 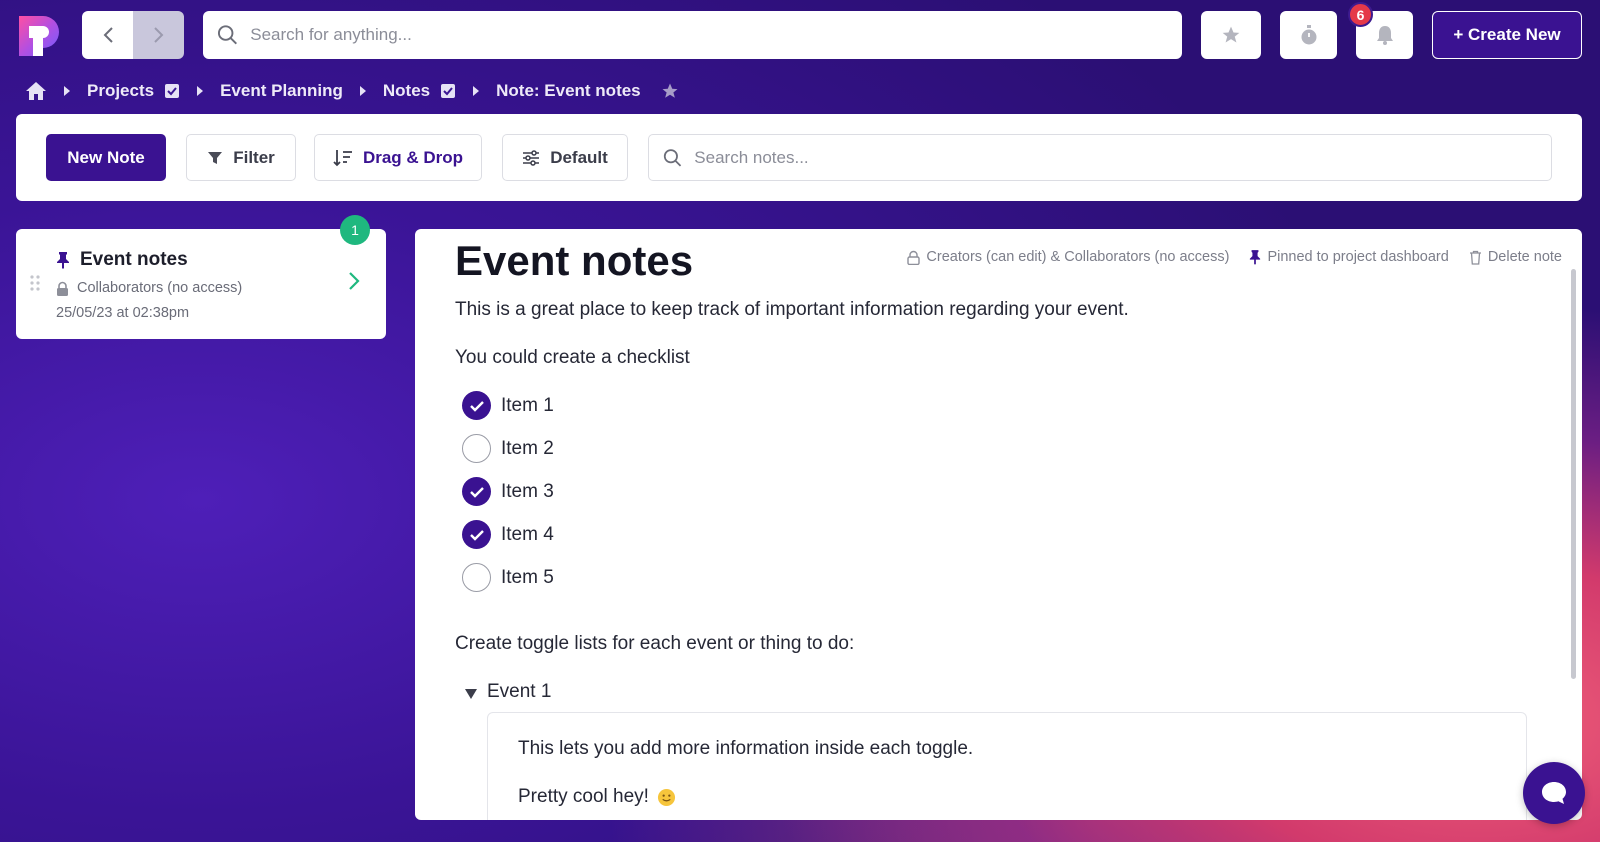 I want to click on note-list-item-title: Event notes, so click(x=122, y=260).